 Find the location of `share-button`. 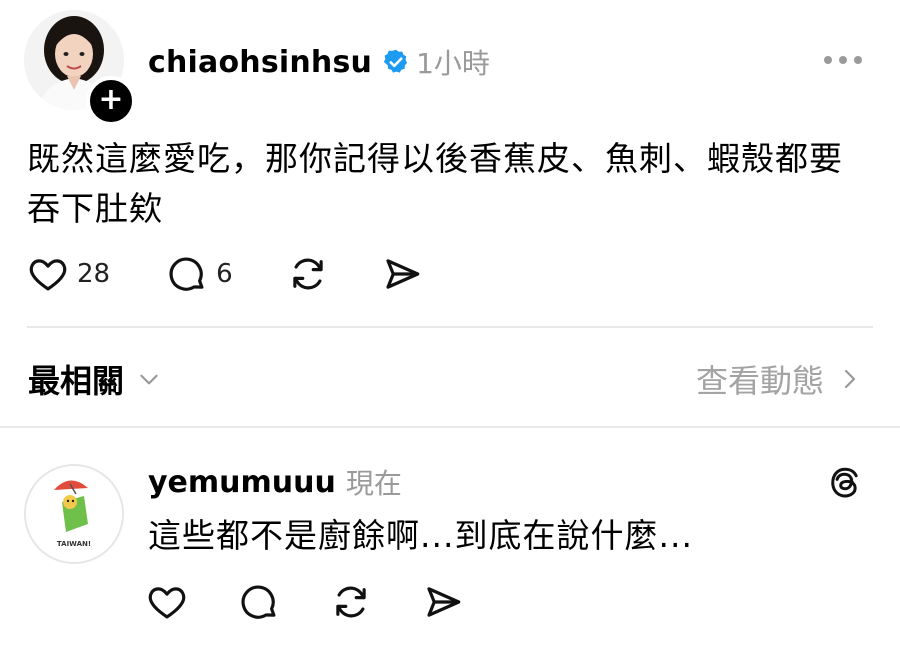

share-button is located at coordinates (402, 274).